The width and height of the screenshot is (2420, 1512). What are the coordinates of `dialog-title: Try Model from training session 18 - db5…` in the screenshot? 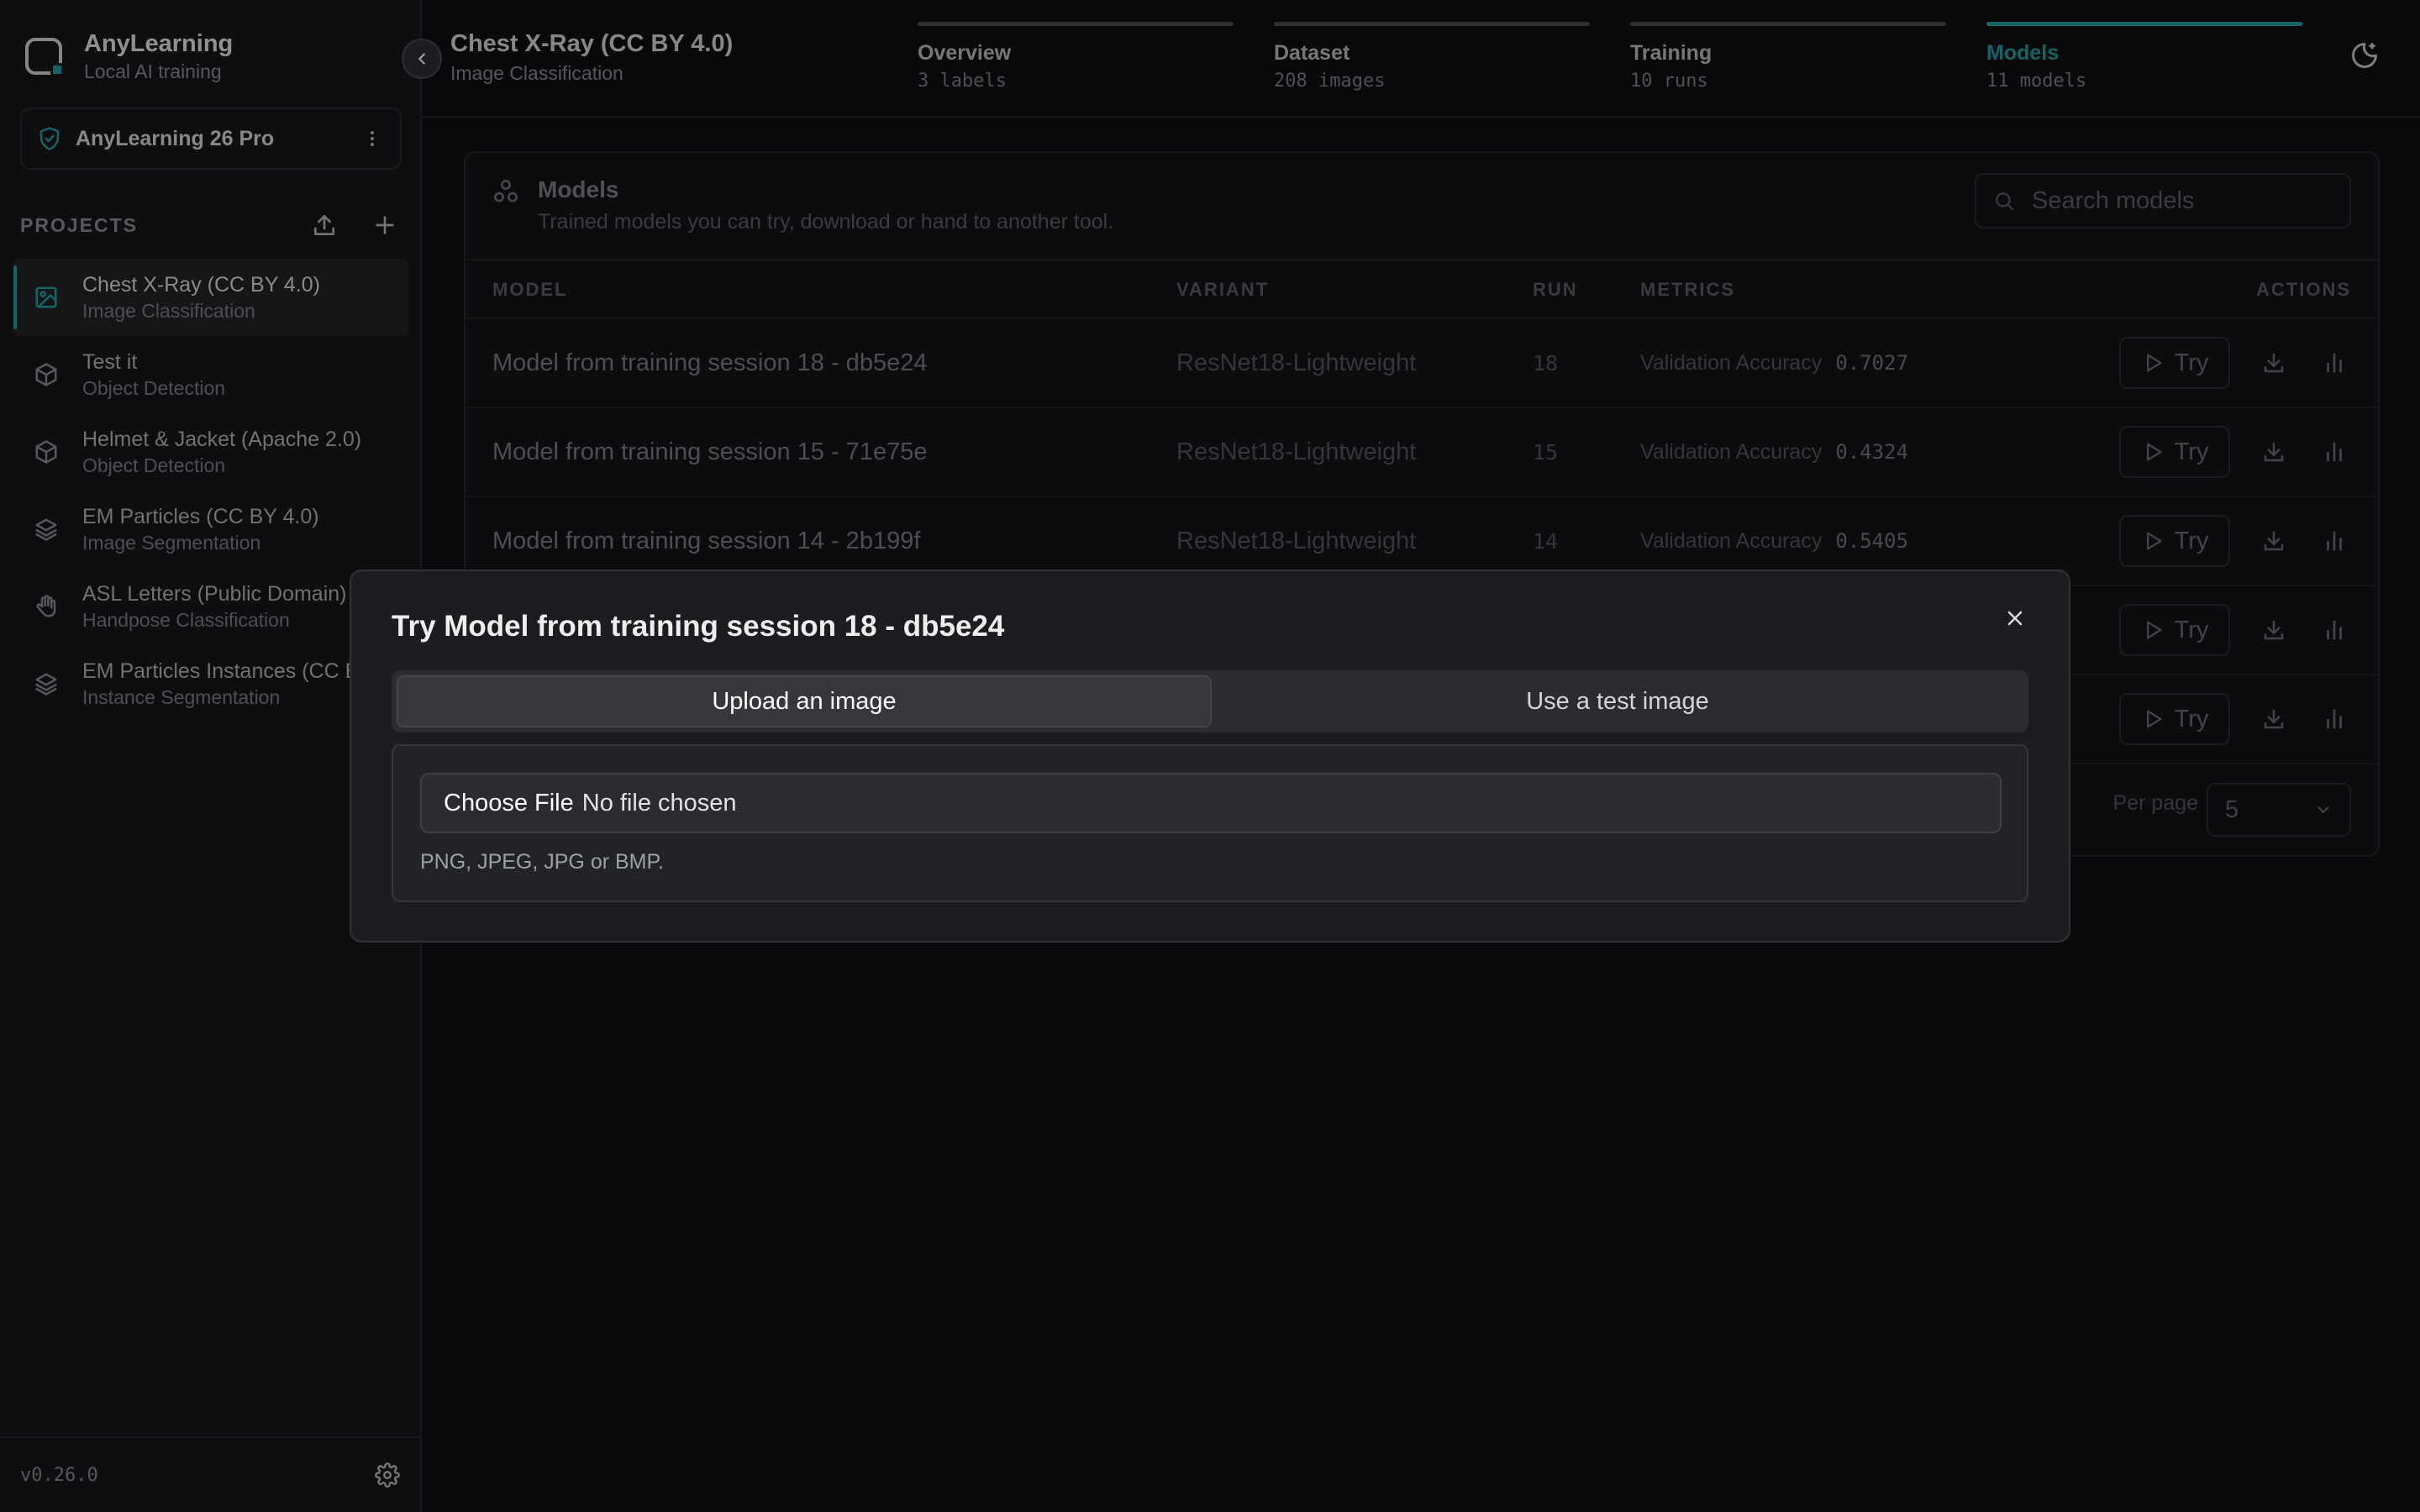 It's located at (698, 626).